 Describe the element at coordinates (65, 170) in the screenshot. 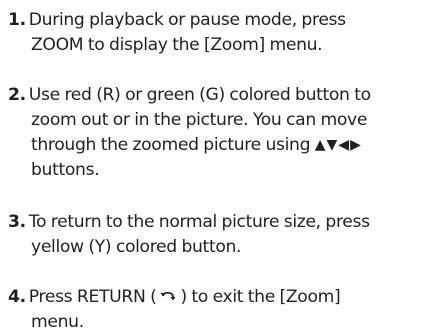

I see `step-2-line-4: buttons.` at that location.